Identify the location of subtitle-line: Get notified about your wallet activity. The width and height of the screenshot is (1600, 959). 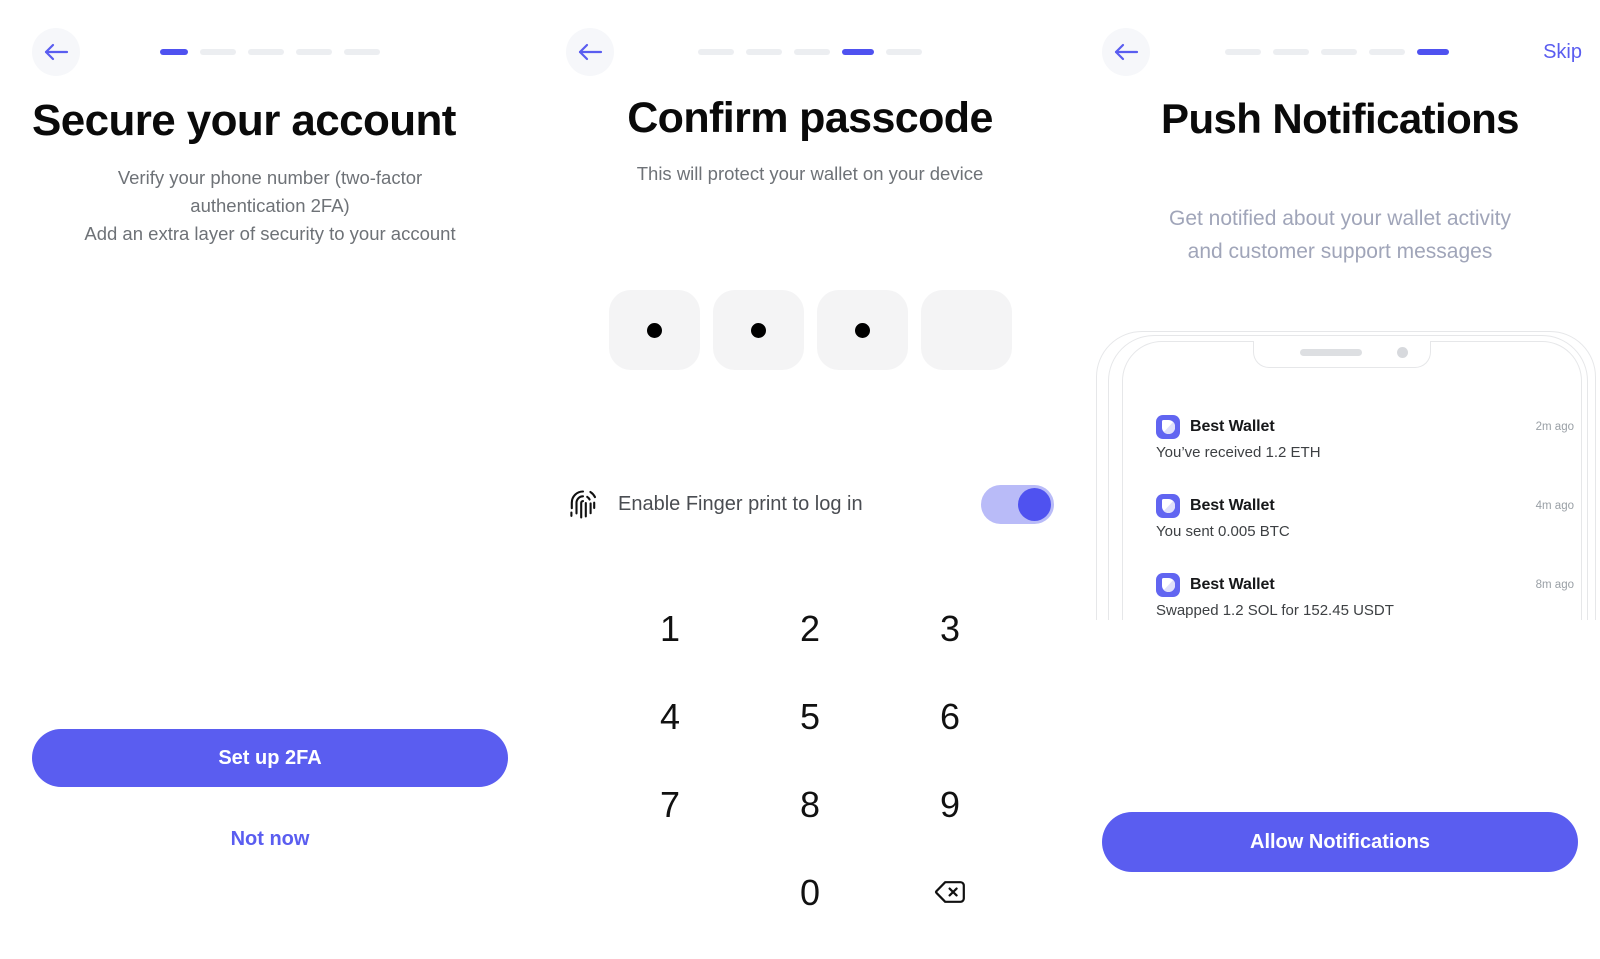
(1339, 218).